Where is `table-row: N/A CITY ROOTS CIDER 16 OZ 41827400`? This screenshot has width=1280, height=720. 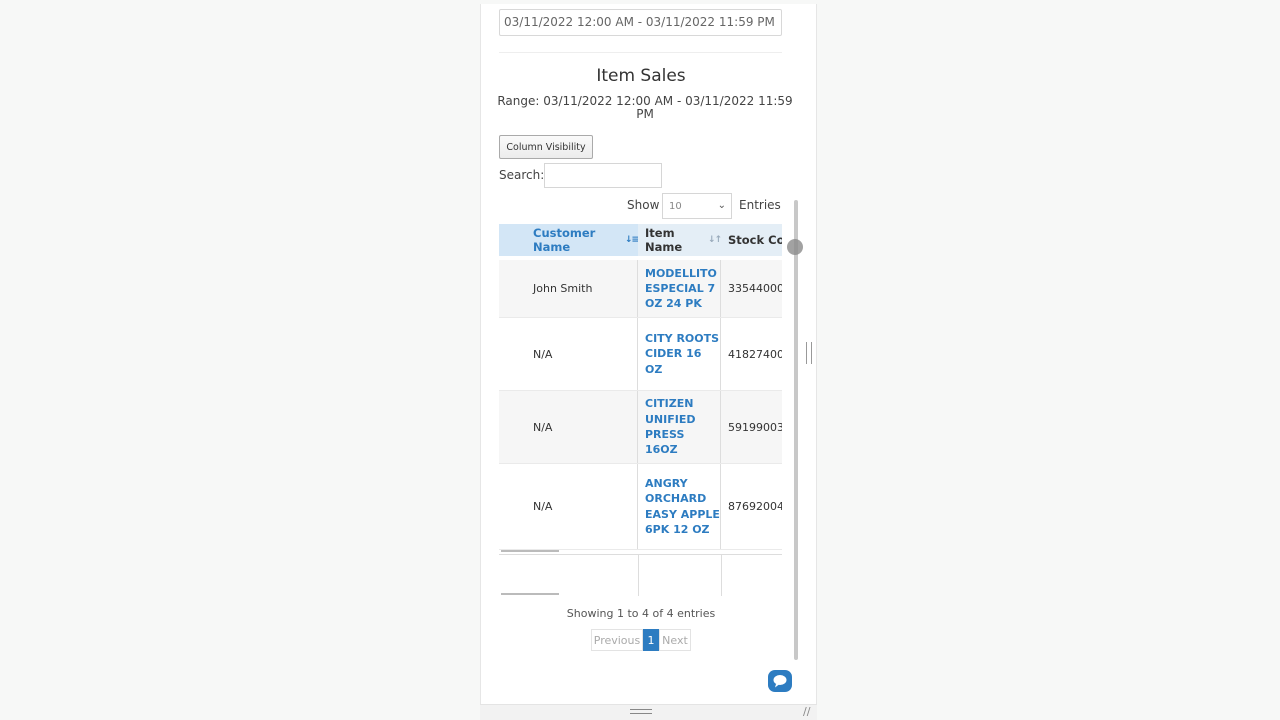 table-row: N/A CITY ROOTS CIDER 16 OZ 41827400 is located at coordinates (640, 354).